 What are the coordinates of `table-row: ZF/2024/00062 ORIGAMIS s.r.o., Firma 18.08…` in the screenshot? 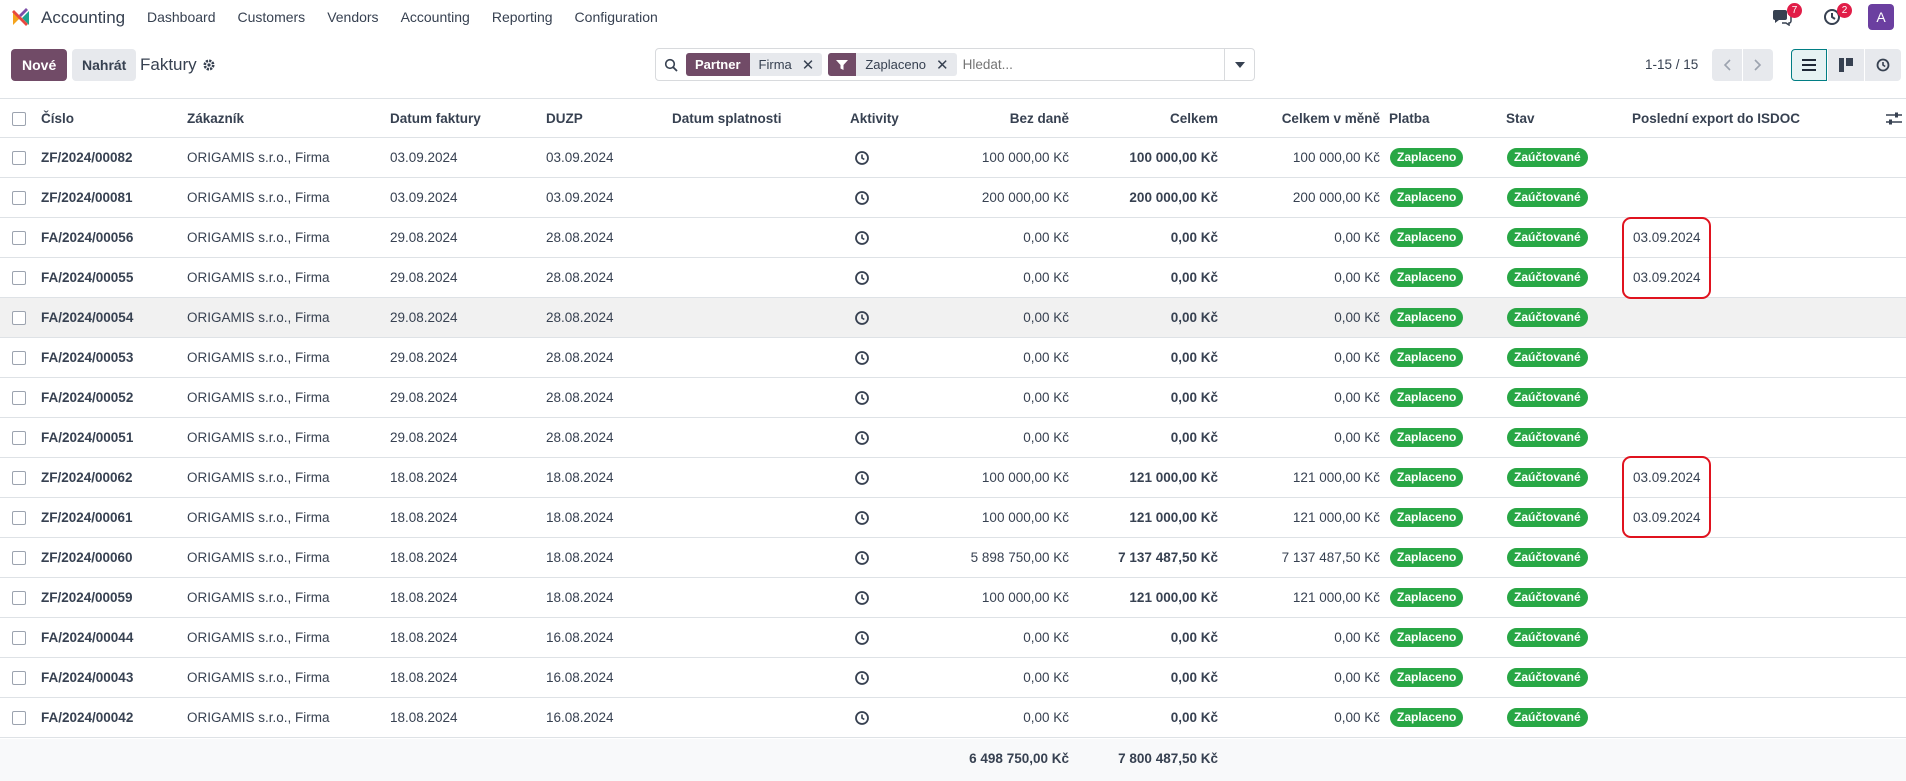 It's located at (953, 478).